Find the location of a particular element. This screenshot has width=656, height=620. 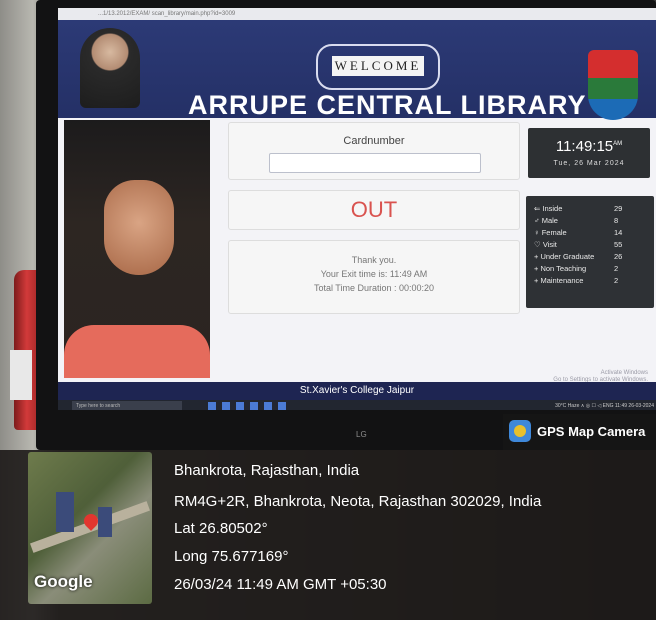

stat-under-graduate: + Under Graduate 26 is located at coordinates (578, 256).